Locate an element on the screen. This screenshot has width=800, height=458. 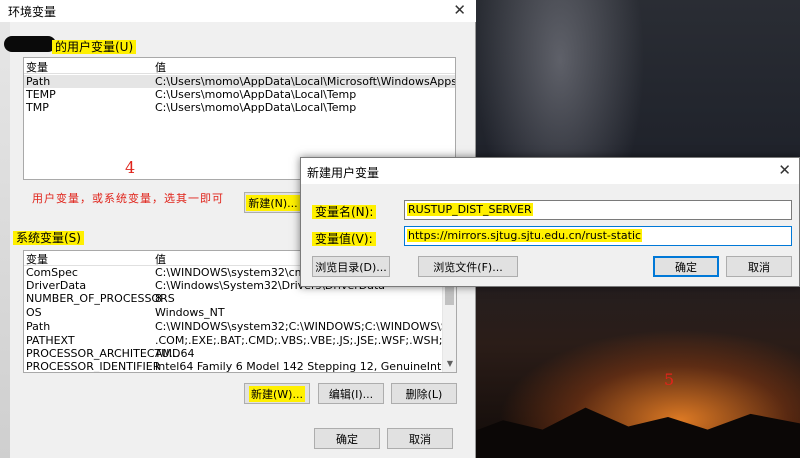
step-annotation-4: 4 is located at coordinates (130, 167).